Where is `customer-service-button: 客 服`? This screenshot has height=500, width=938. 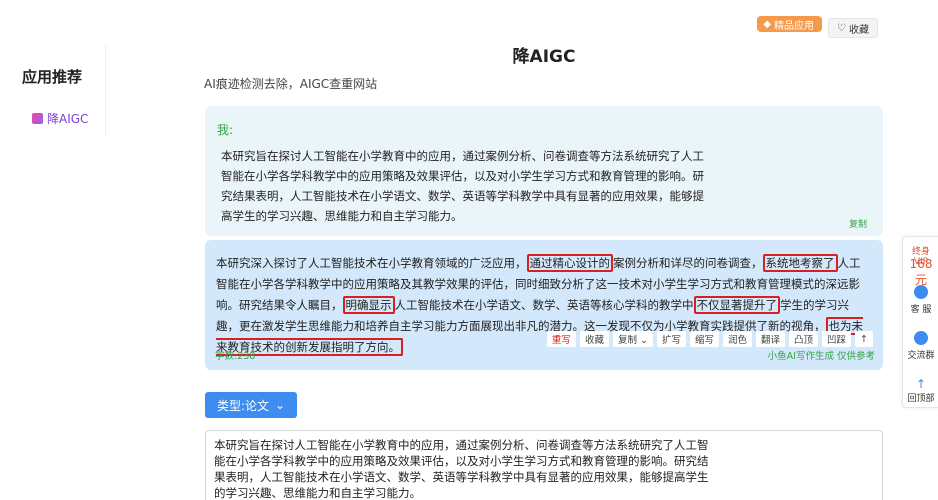 customer-service-button: 客 服 is located at coordinates (920, 300).